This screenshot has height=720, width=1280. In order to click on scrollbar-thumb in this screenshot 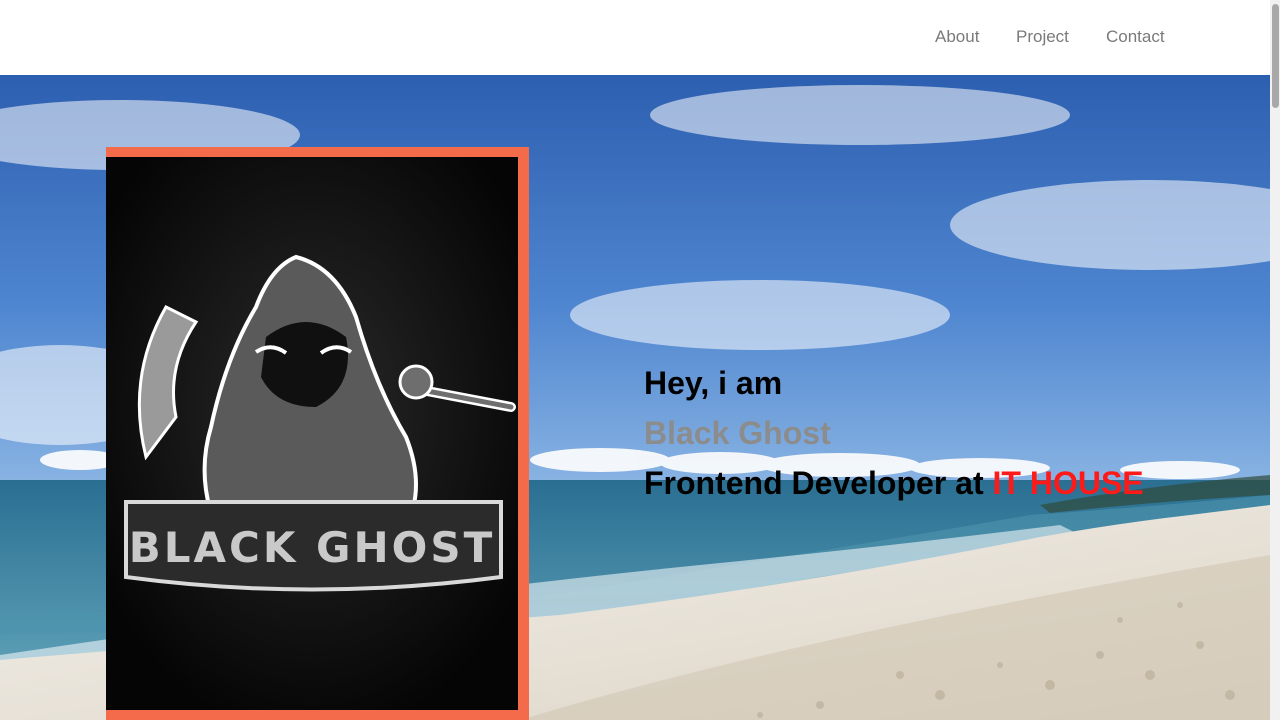, I will do `click(1275, 56)`.